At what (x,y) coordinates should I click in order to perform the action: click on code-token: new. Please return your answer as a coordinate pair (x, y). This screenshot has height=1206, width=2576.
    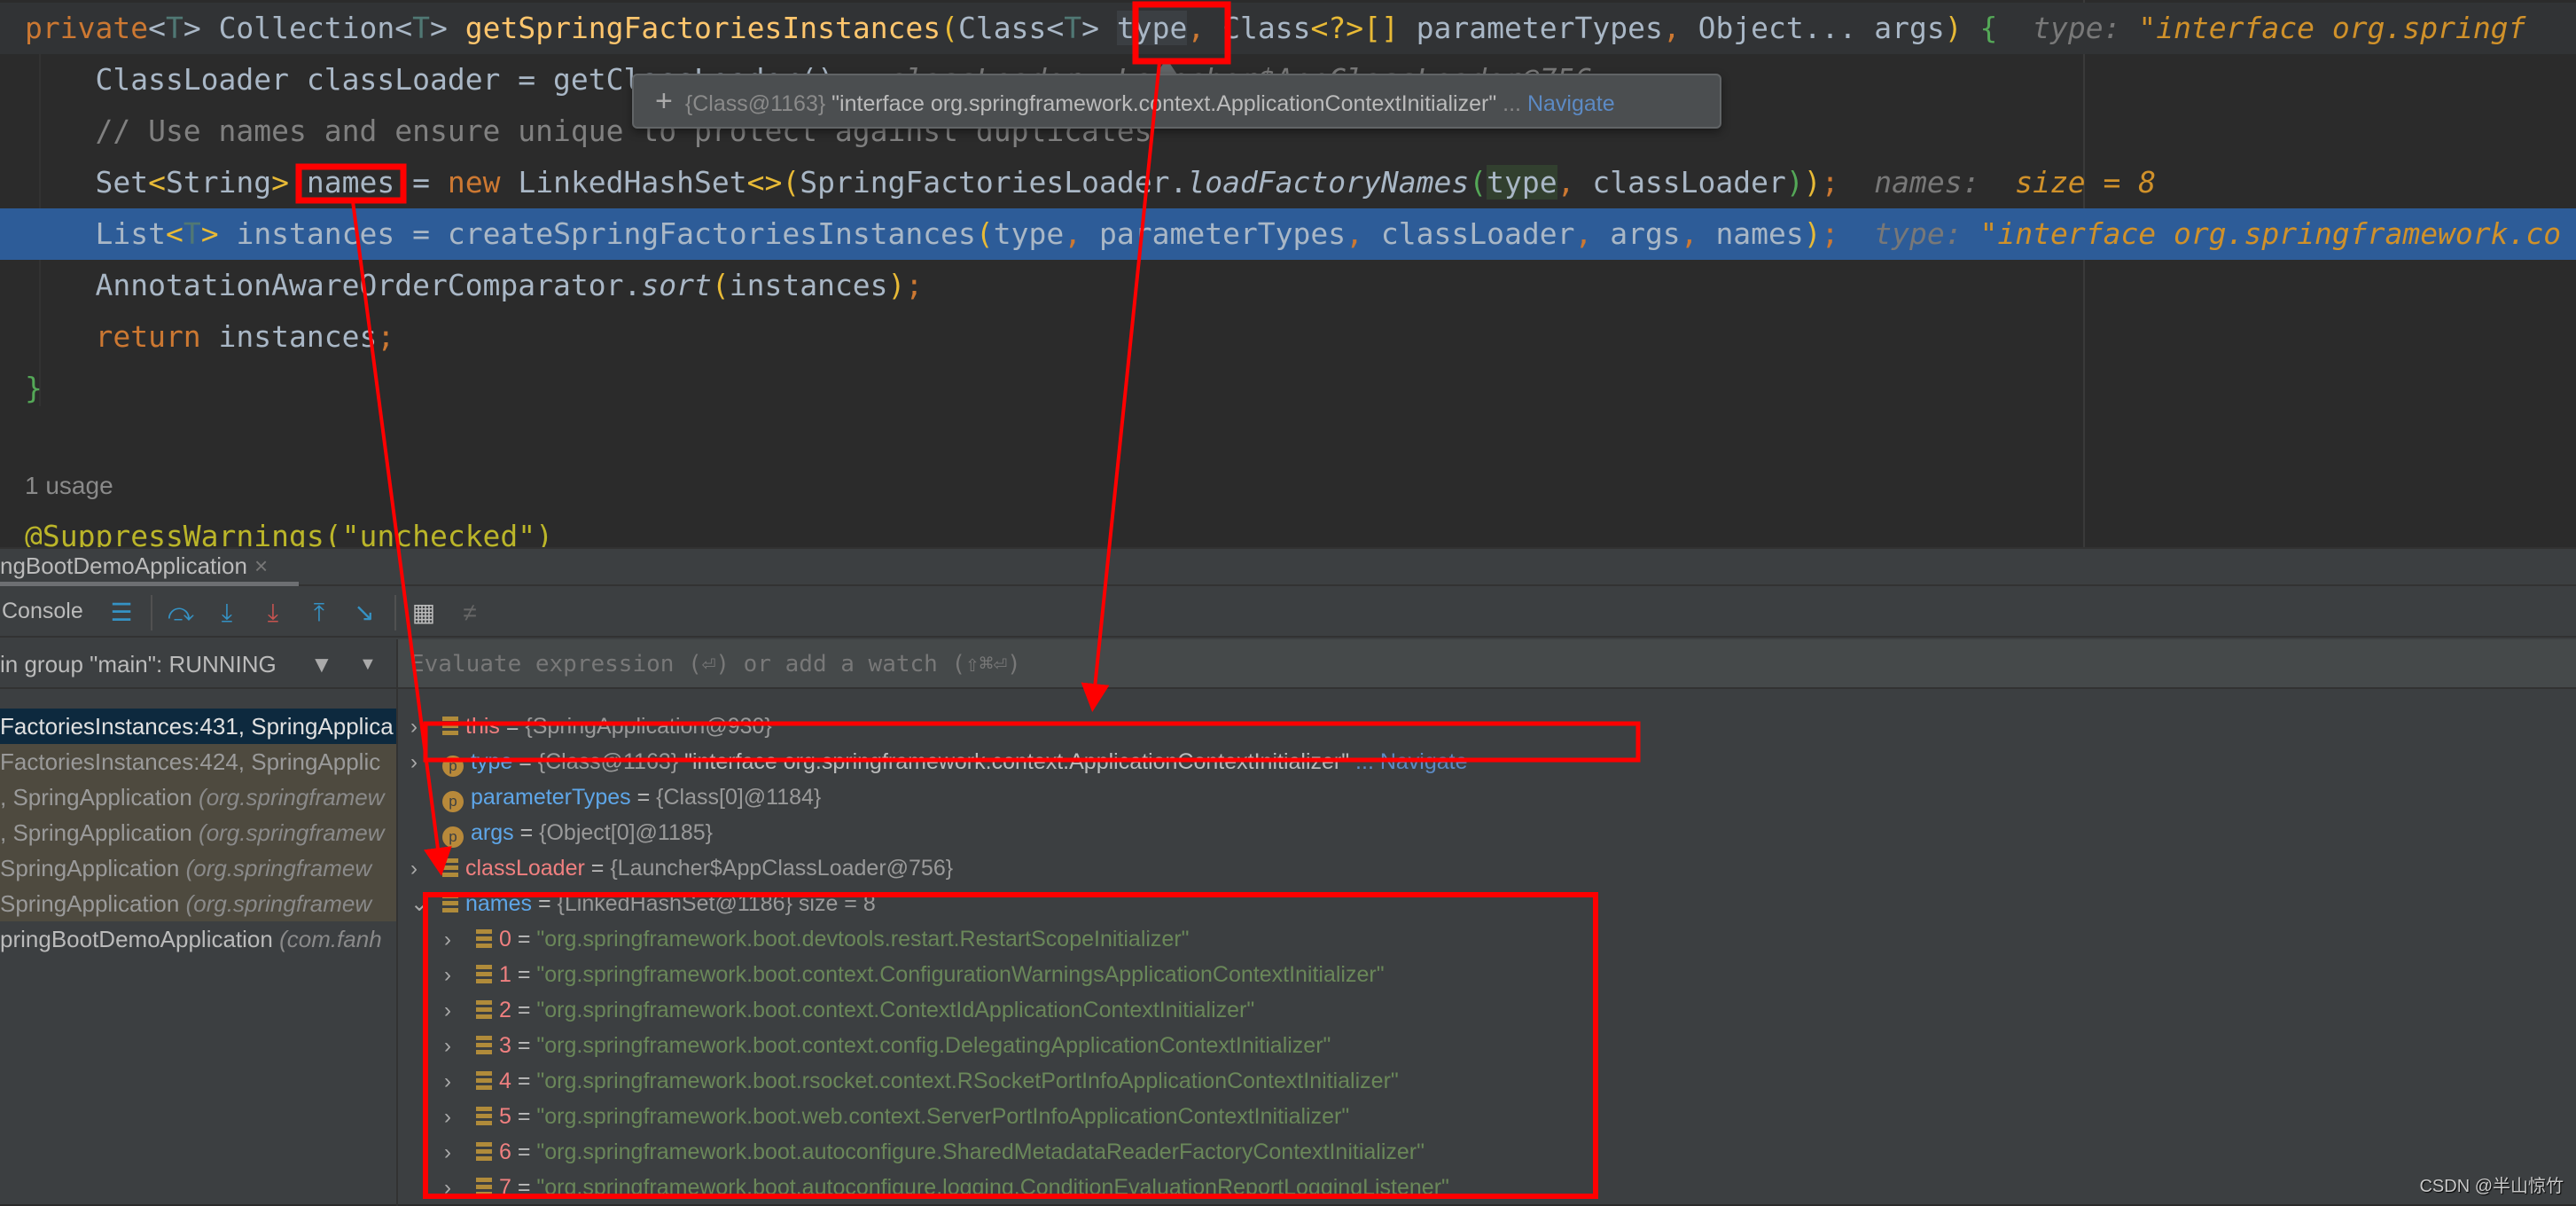
    Looking at the image, I should click on (474, 182).